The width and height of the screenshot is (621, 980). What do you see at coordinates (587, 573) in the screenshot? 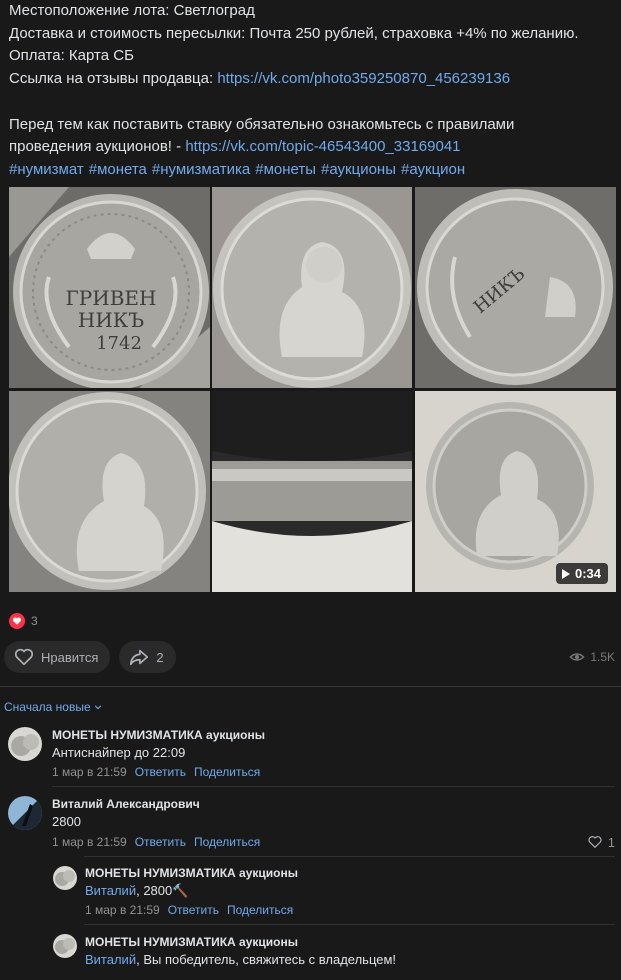
I see `video-duration: 0:34` at bounding box center [587, 573].